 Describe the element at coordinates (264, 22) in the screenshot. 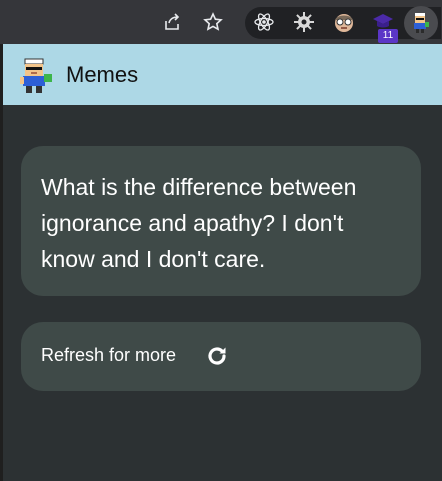

I see `react-devtools-icon` at that location.